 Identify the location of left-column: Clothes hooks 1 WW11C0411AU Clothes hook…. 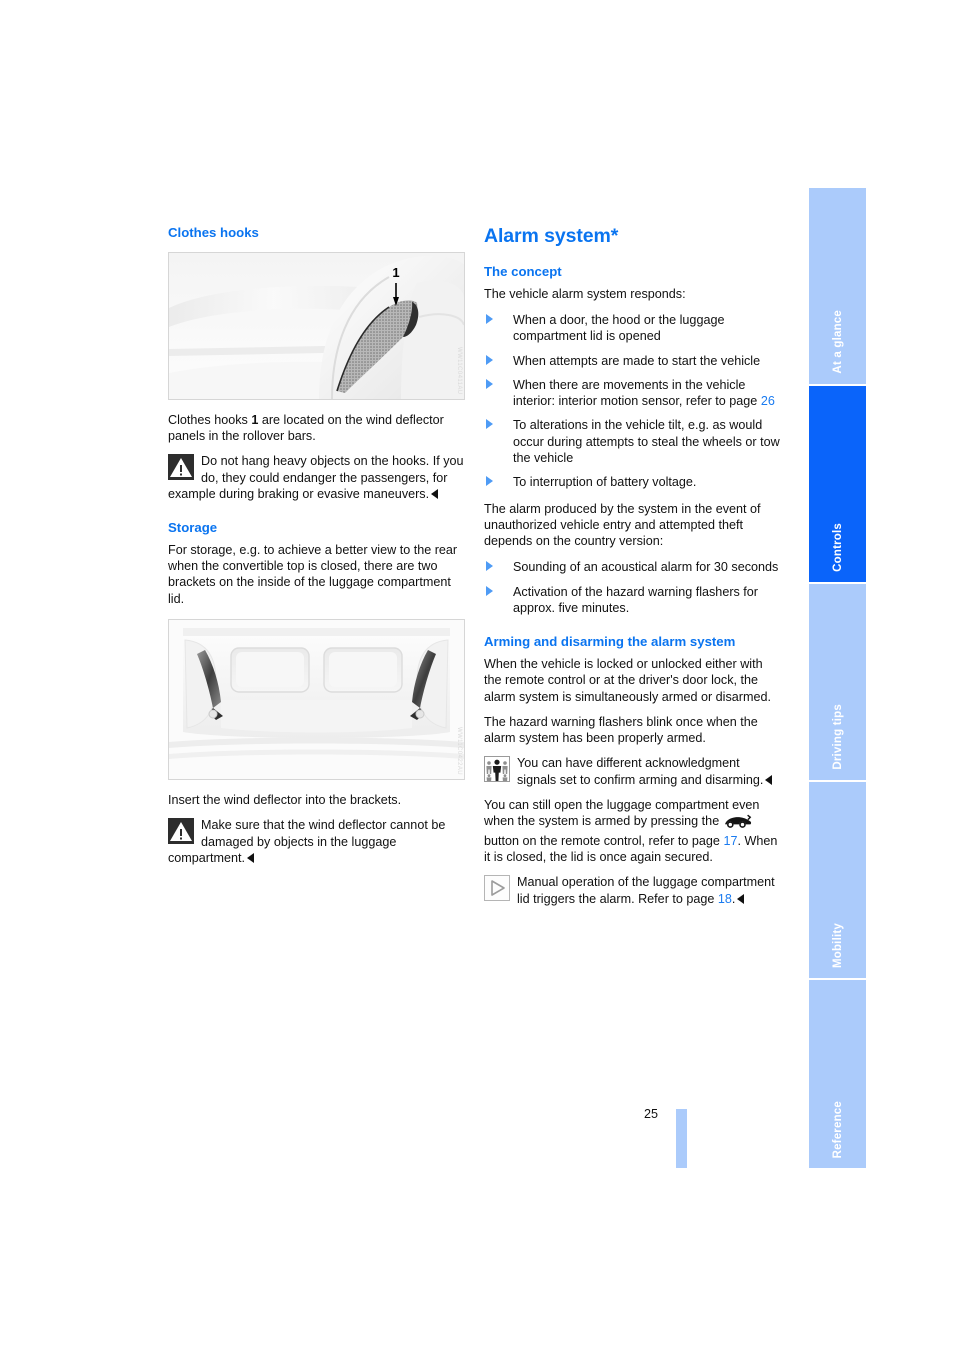
(316, 550).